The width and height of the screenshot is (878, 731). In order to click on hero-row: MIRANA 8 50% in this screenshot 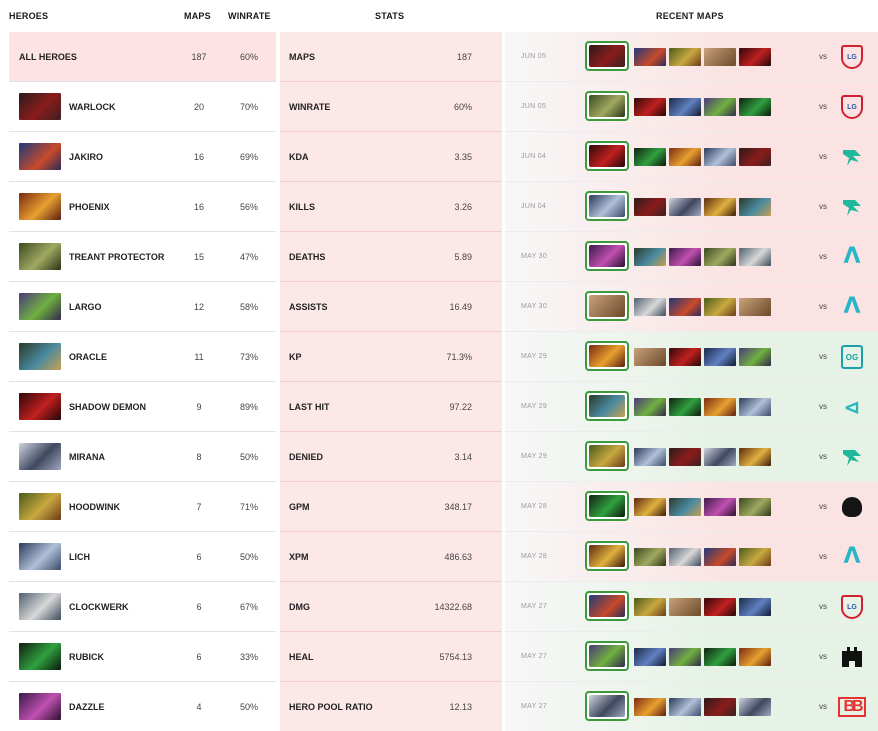, I will do `click(142, 457)`.